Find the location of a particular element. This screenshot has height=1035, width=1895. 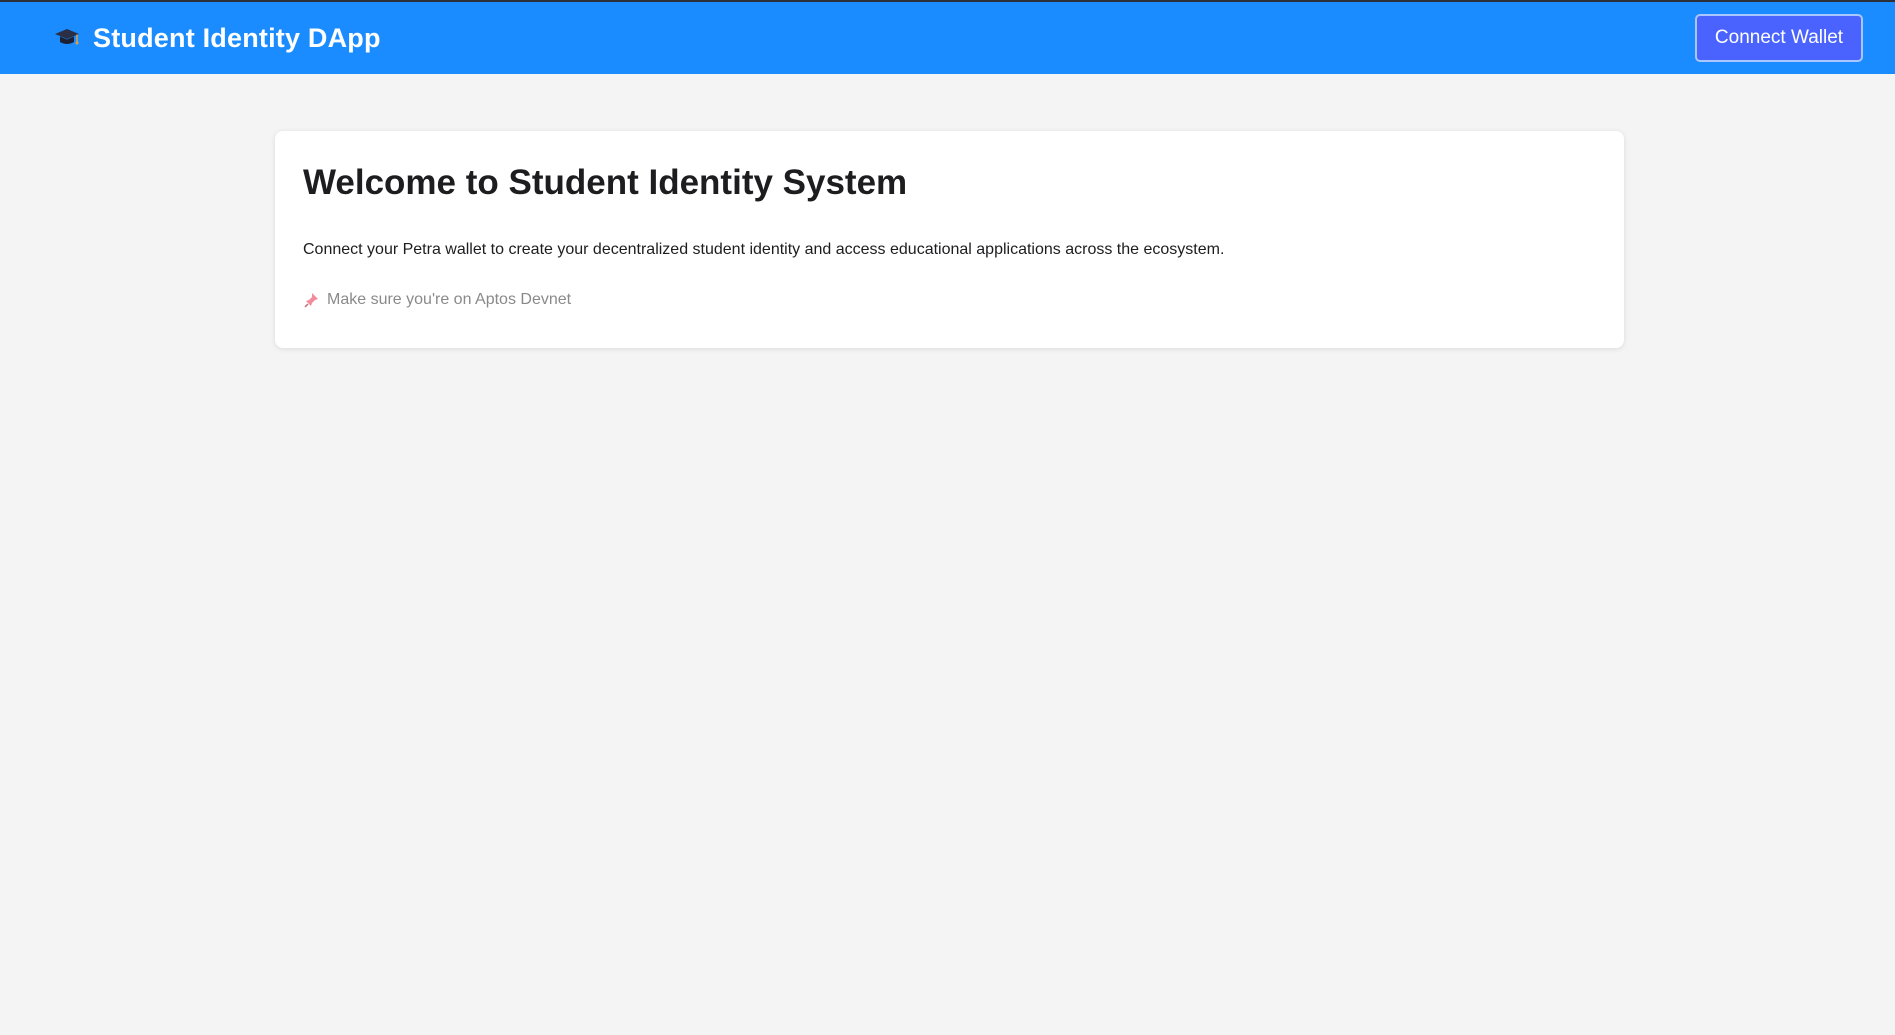

network-note: Make sure you're on Aptos Devnet is located at coordinates (949, 300).